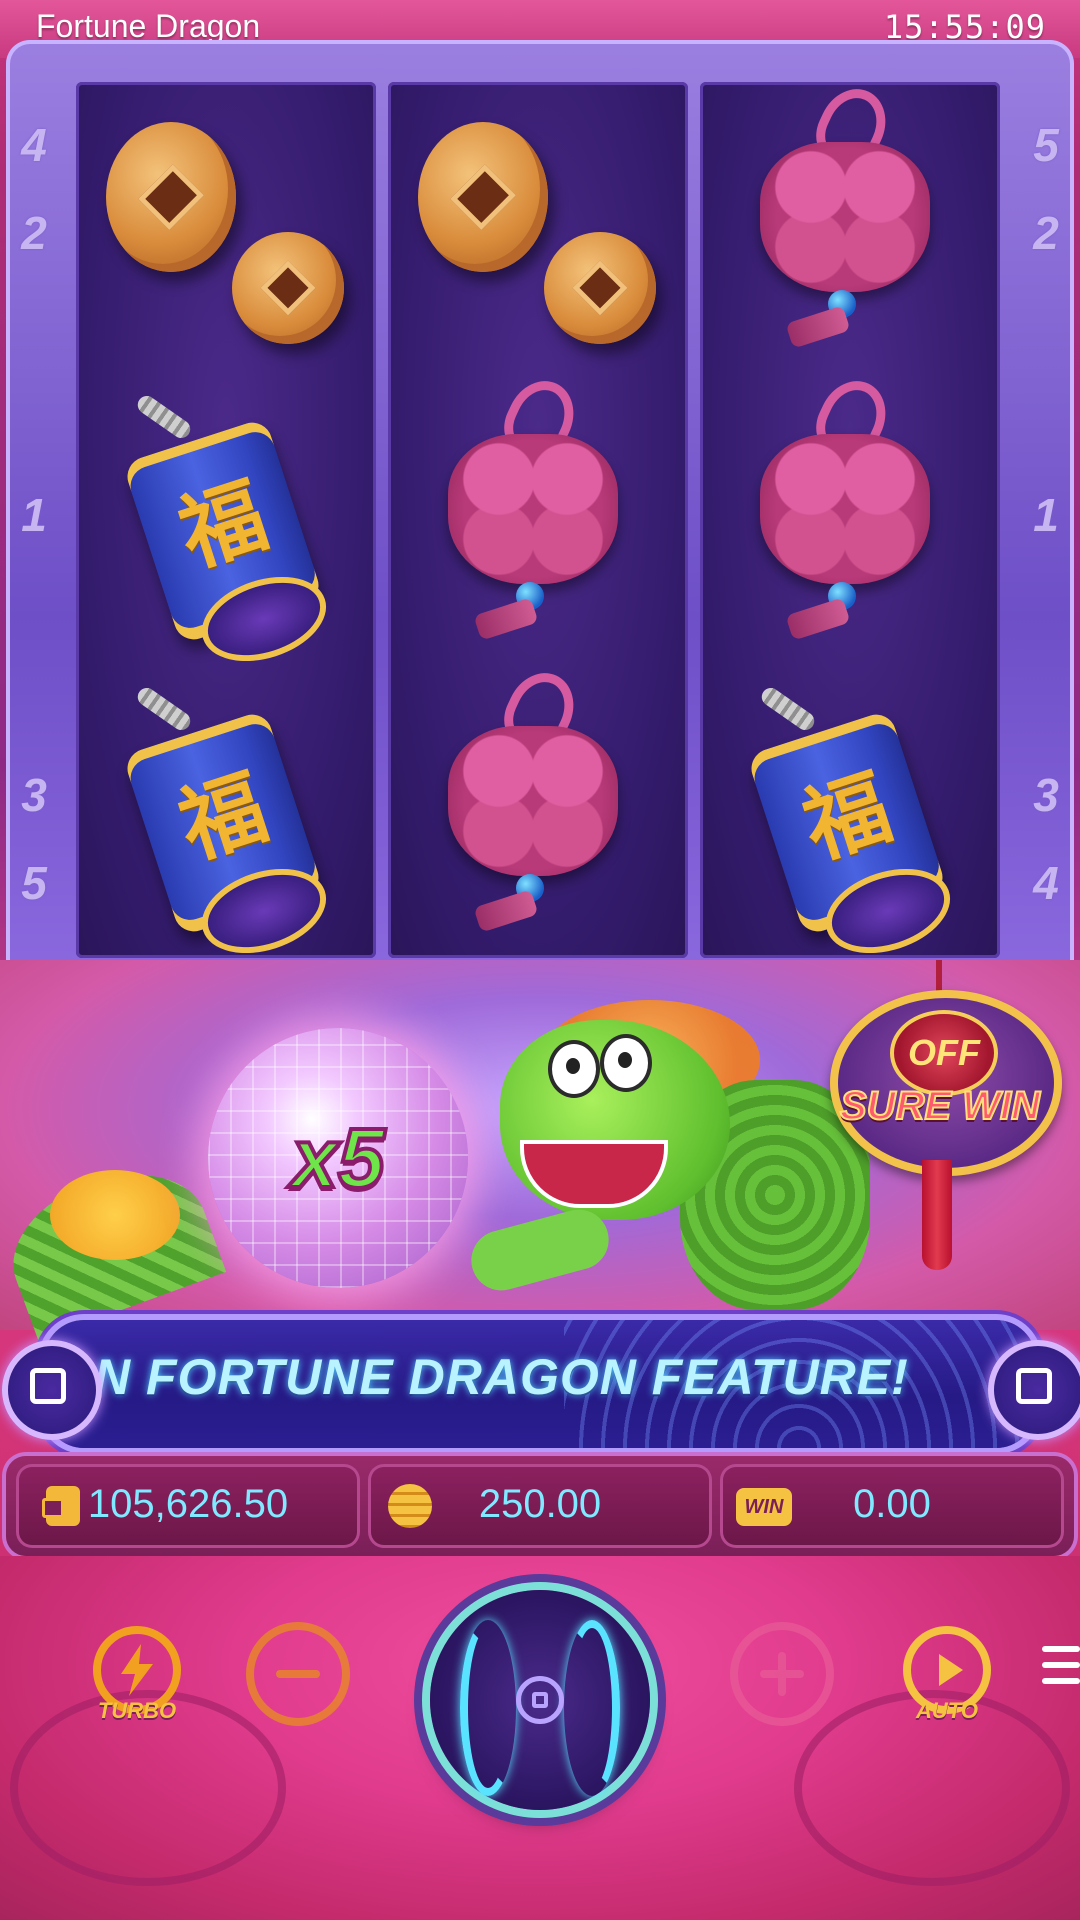 Image resolution: width=1080 pixels, height=1920 pixels. I want to click on ticker-right-button, so click(1034, 1390).